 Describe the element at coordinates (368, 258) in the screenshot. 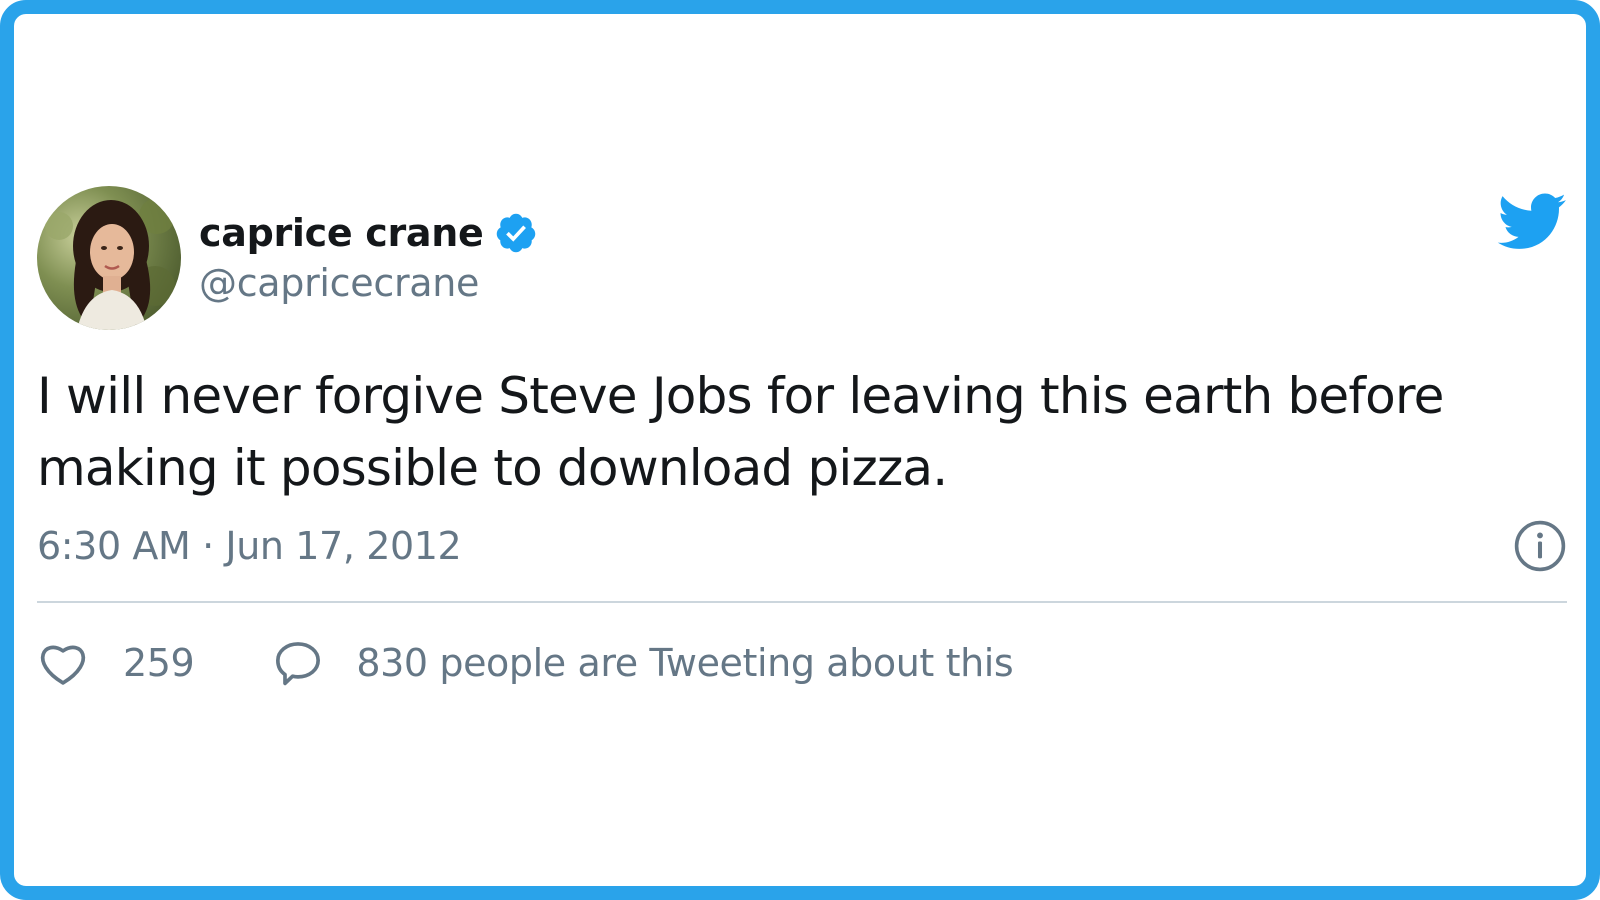

I see `author-names: caprice crane @capricecrane` at that location.